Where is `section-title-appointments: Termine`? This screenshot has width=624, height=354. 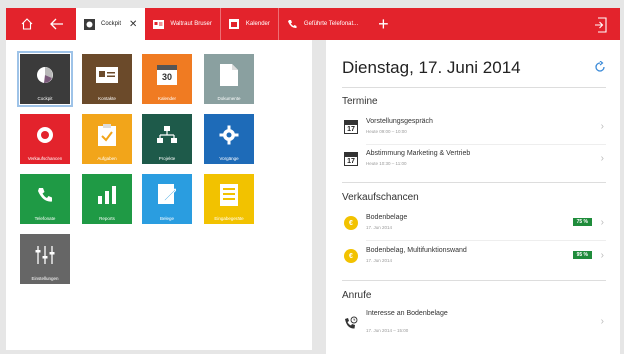
section-title-appointments: Termine is located at coordinates (360, 101).